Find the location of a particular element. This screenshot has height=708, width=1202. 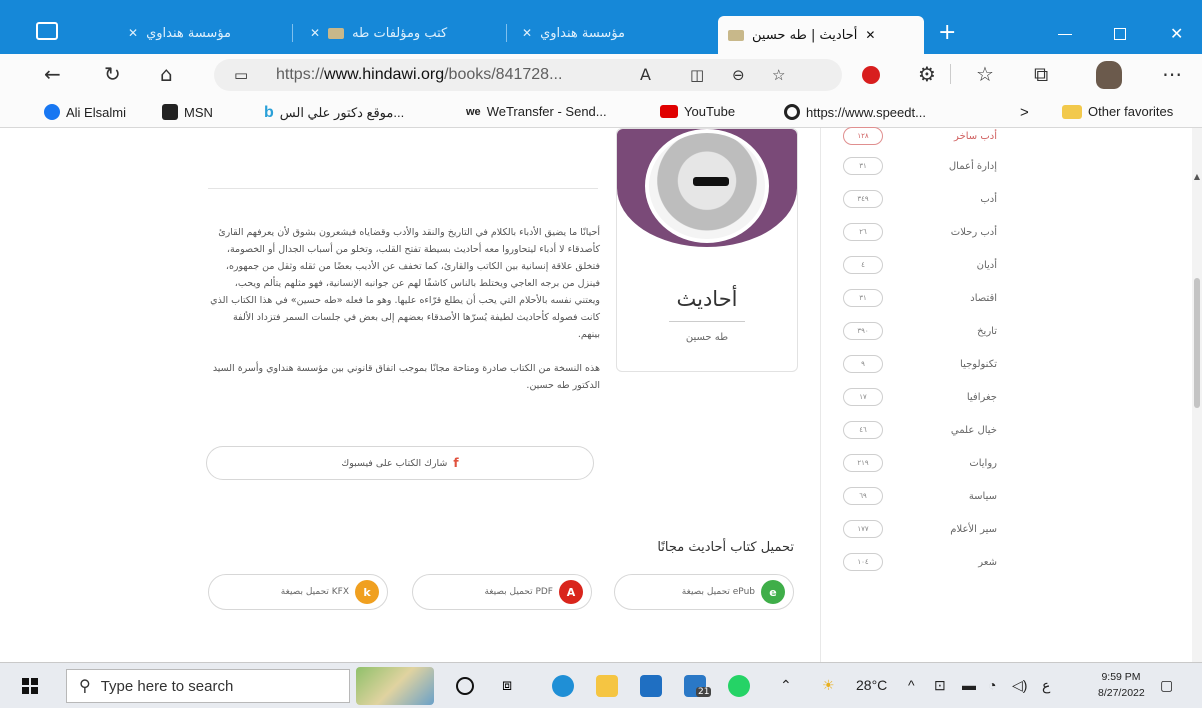

task-view-icon: ⧈ is located at coordinates (513, 686).